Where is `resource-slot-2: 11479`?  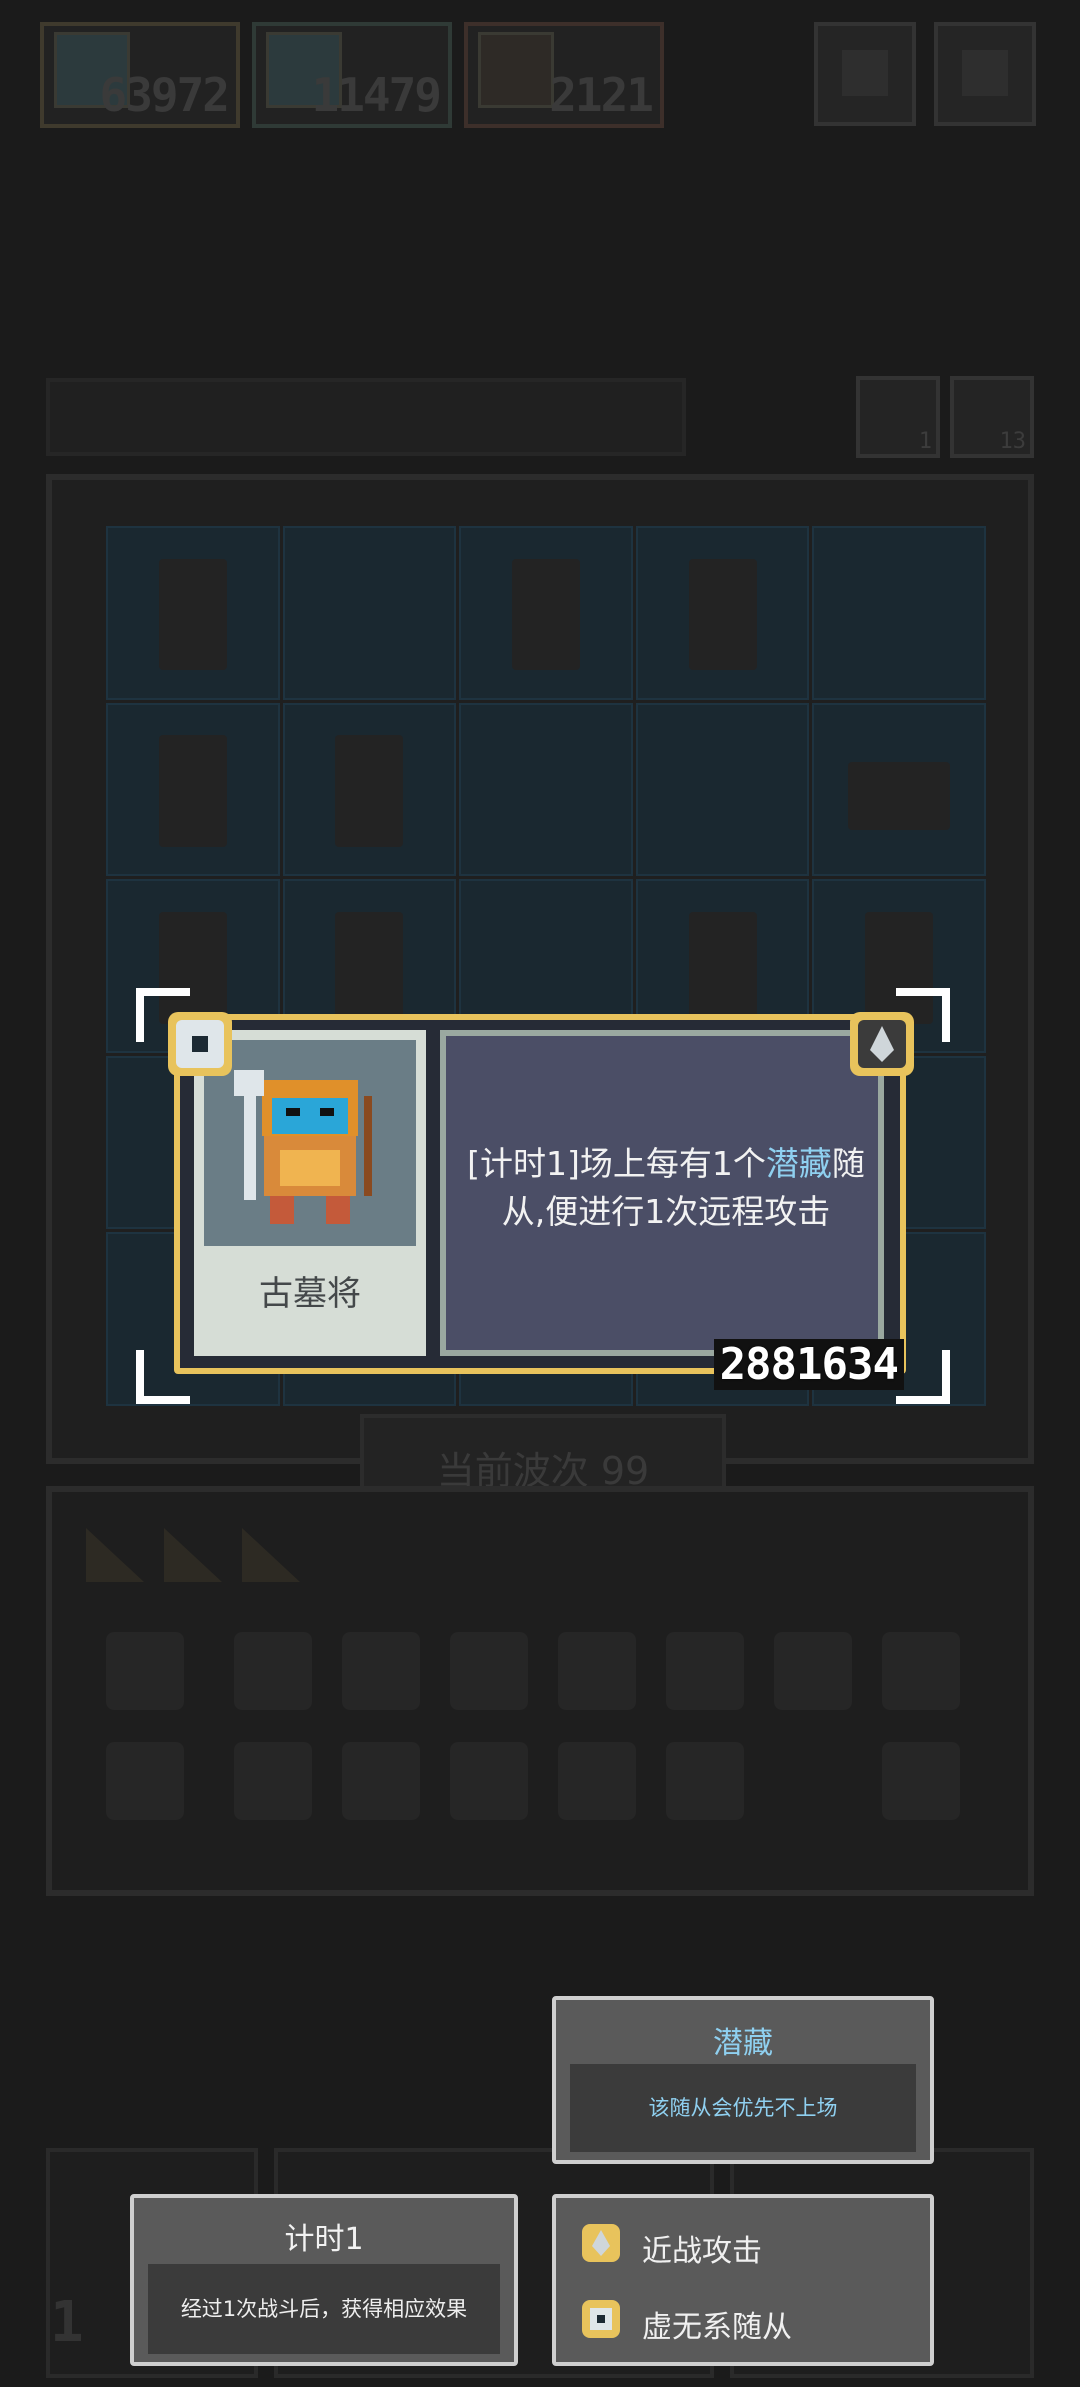
resource-slot-2: 11479 is located at coordinates (352, 75).